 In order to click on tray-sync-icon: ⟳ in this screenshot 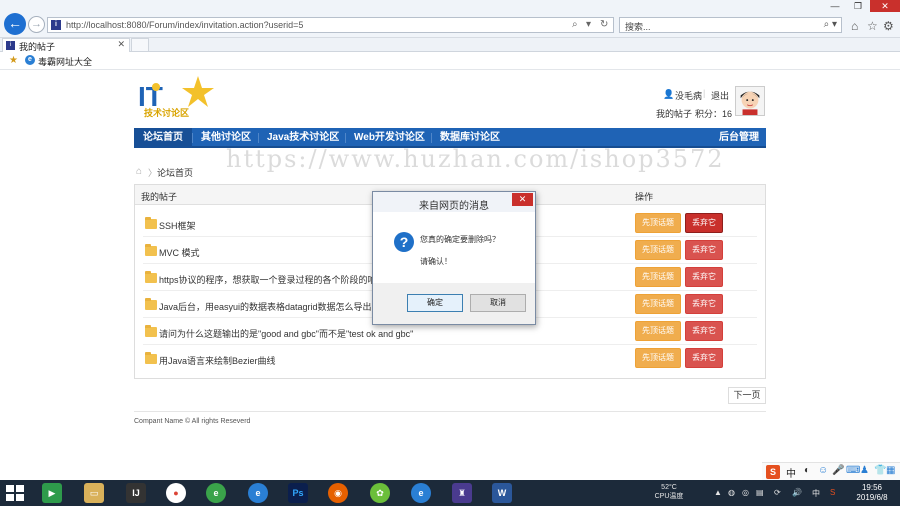, I will do `click(777, 492)`.